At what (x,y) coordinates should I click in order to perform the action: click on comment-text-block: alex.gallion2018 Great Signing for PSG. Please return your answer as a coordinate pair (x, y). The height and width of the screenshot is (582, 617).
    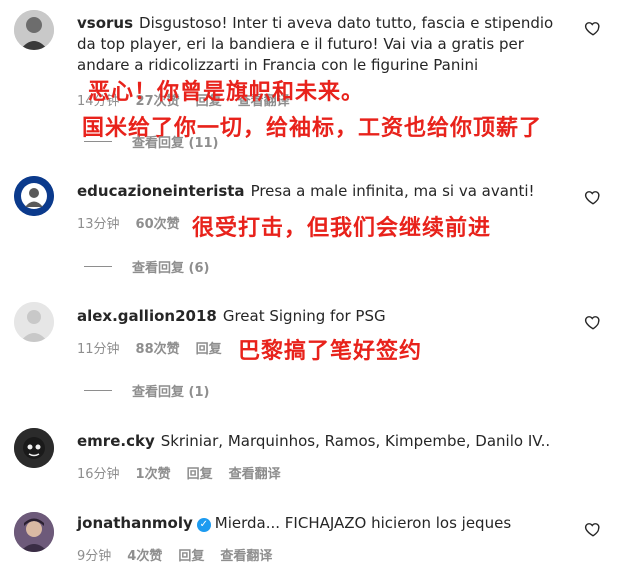
    Looking at the image, I should click on (324, 316).